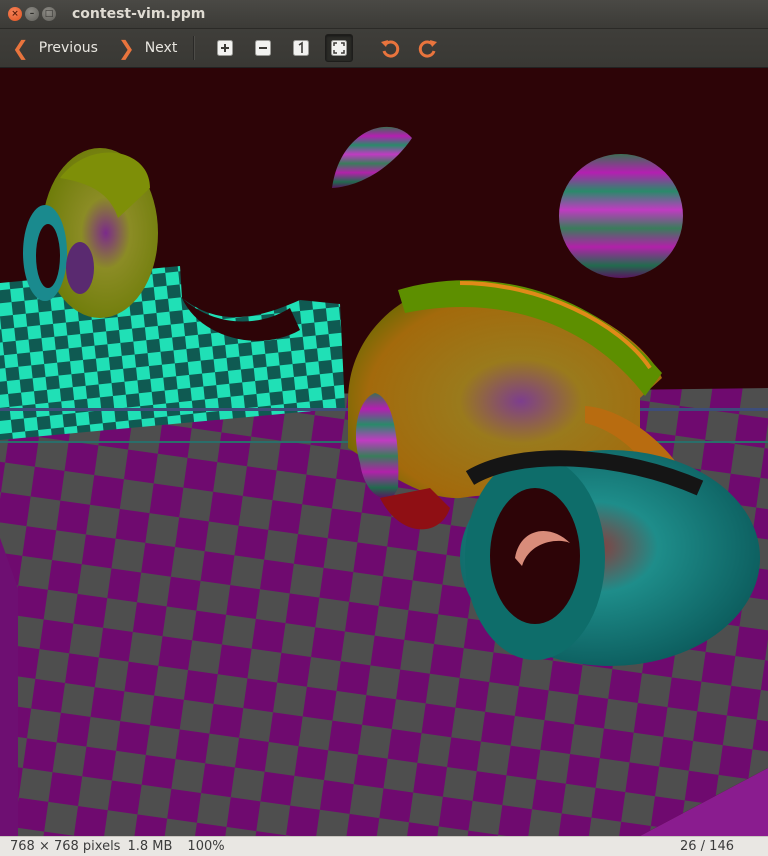 This screenshot has height=856, width=768. What do you see at coordinates (206, 846) in the screenshot?
I see `zoom-level: 100%` at bounding box center [206, 846].